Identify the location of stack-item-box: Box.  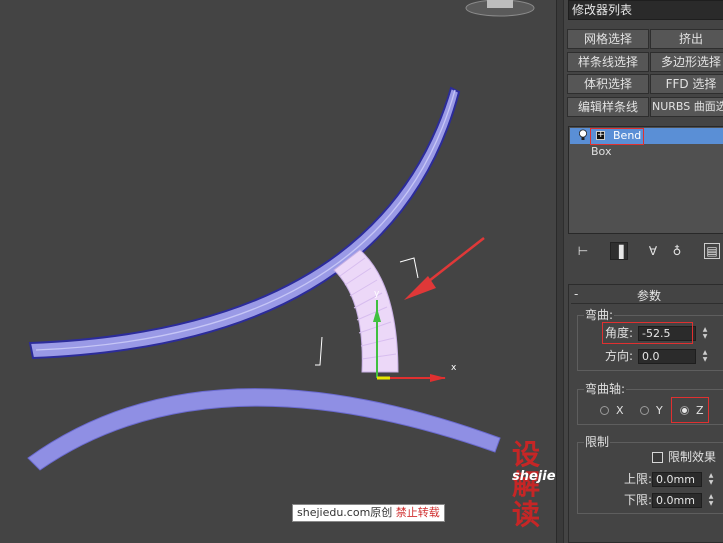
(601, 152).